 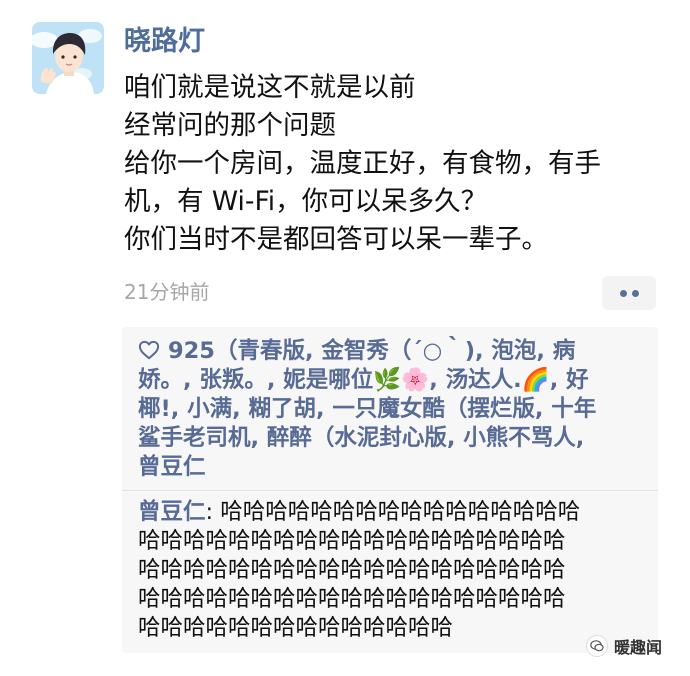 I want to click on author-name: 晓路灯, so click(x=164, y=42).